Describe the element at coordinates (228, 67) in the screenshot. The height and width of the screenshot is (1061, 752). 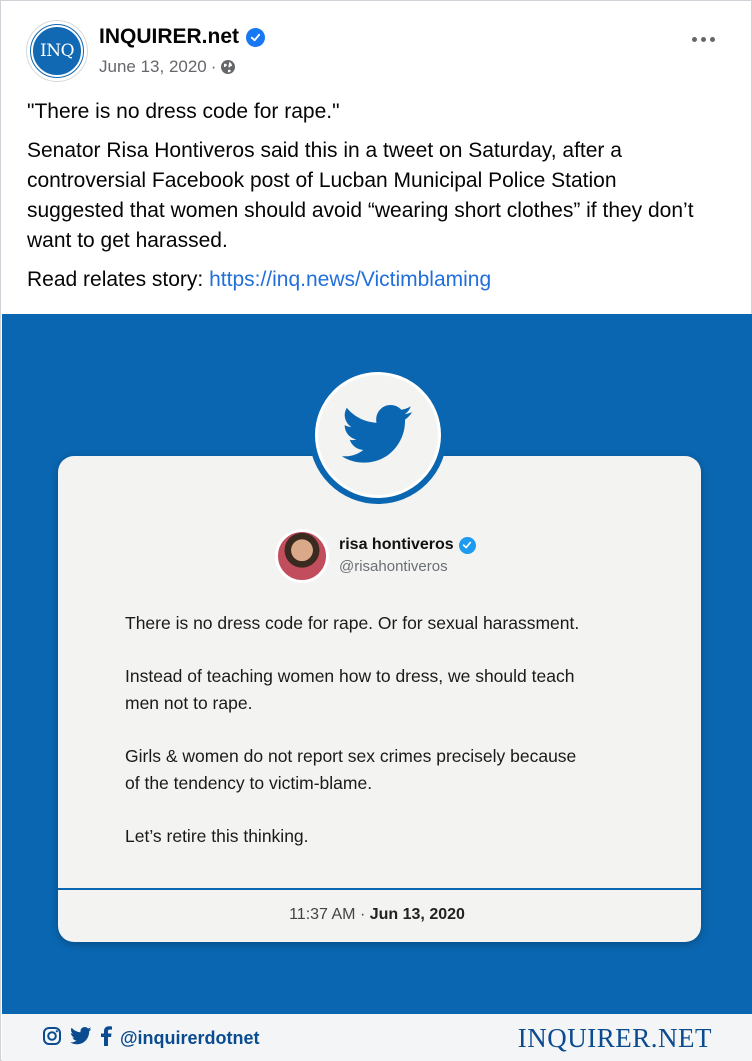
I see `globe-icon` at that location.